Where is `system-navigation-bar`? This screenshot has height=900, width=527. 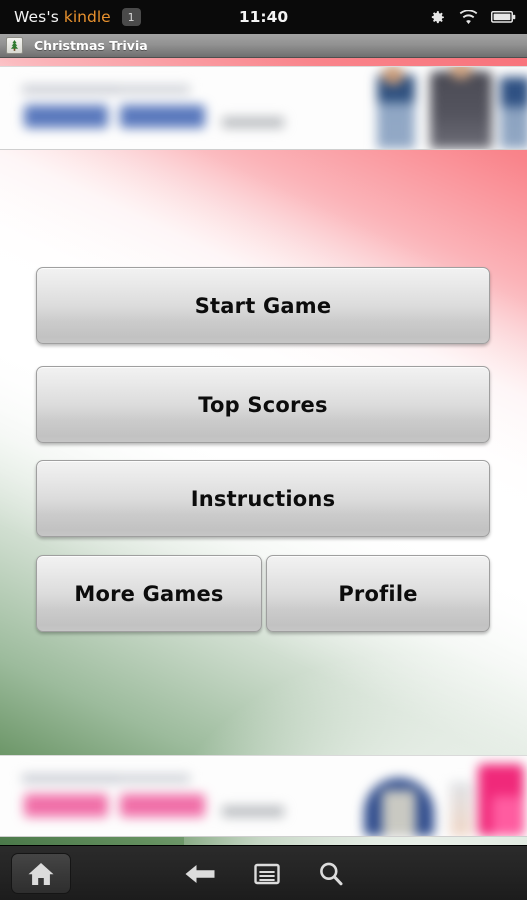
system-navigation-bar is located at coordinates (263, 872).